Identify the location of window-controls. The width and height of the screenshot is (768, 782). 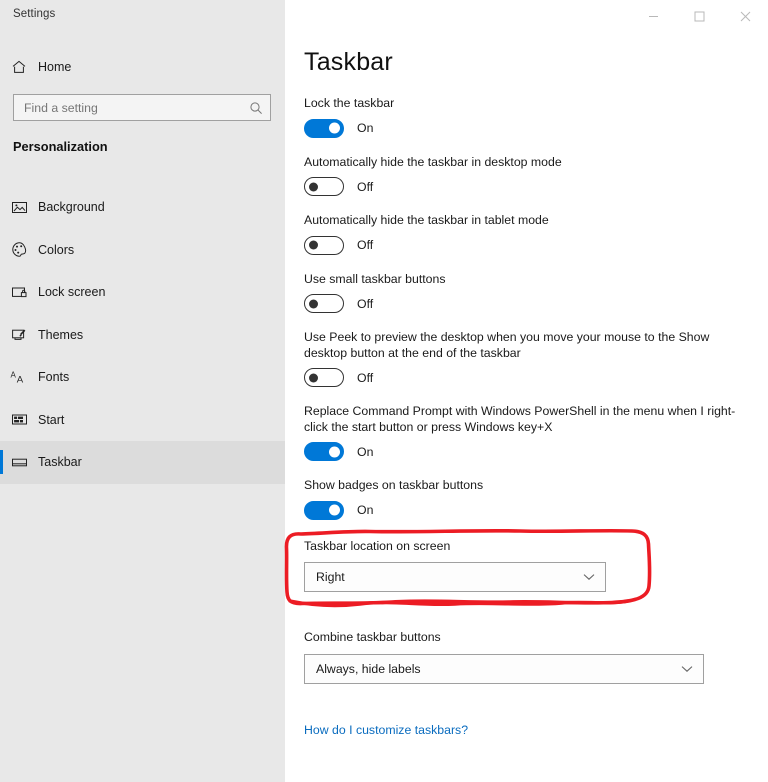
(699, 16).